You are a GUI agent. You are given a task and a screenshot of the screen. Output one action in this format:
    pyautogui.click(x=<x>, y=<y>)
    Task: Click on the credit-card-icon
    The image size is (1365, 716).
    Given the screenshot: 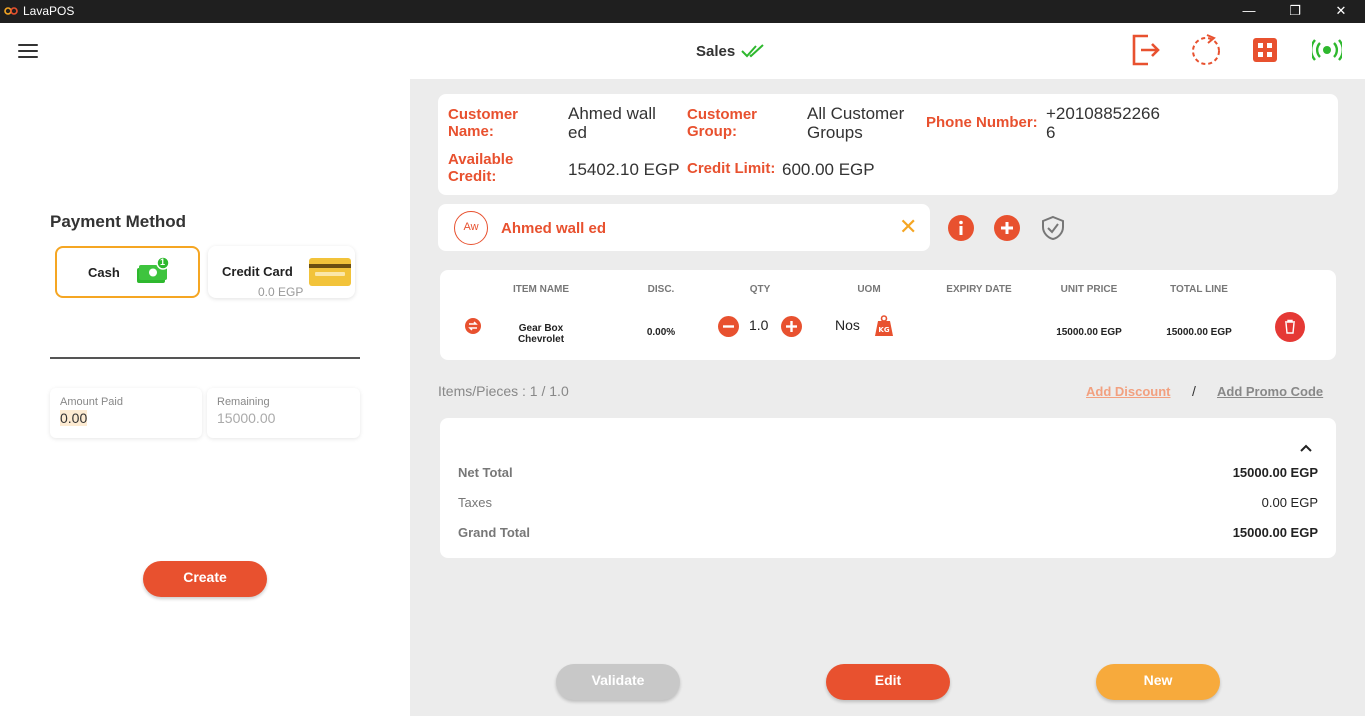 What is the action you would take?
    pyautogui.click(x=330, y=272)
    